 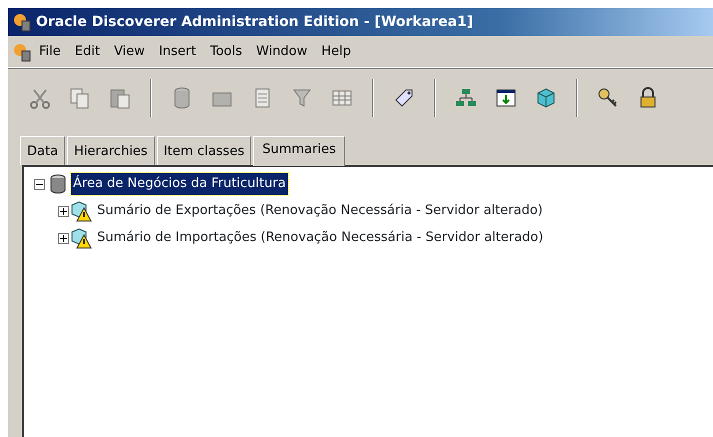 I want to click on tab: Item classes, so click(x=204, y=150).